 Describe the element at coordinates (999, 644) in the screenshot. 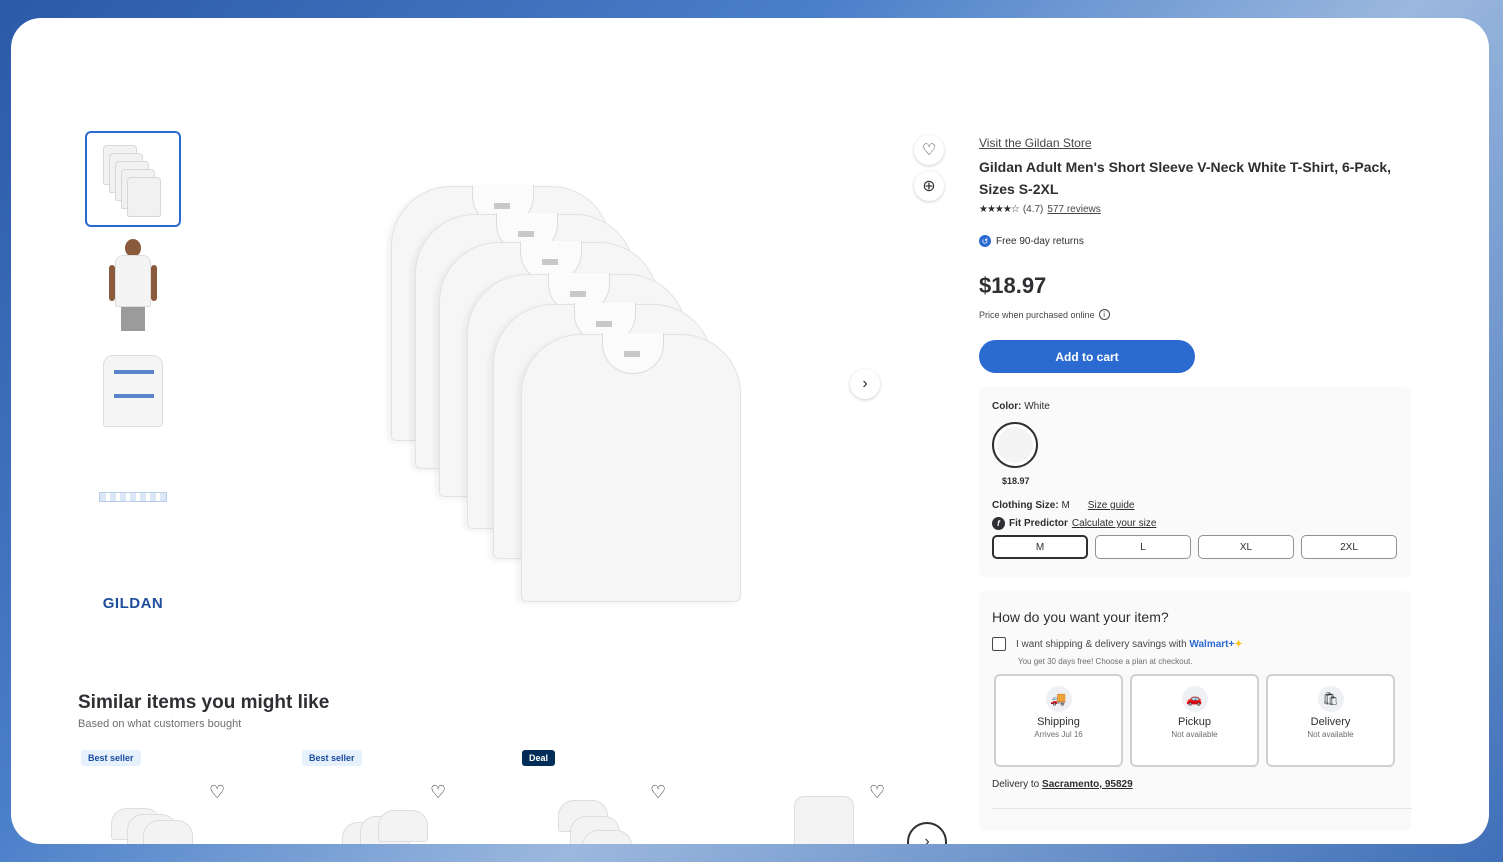

I see `walmart-plus-checkbox` at that location.